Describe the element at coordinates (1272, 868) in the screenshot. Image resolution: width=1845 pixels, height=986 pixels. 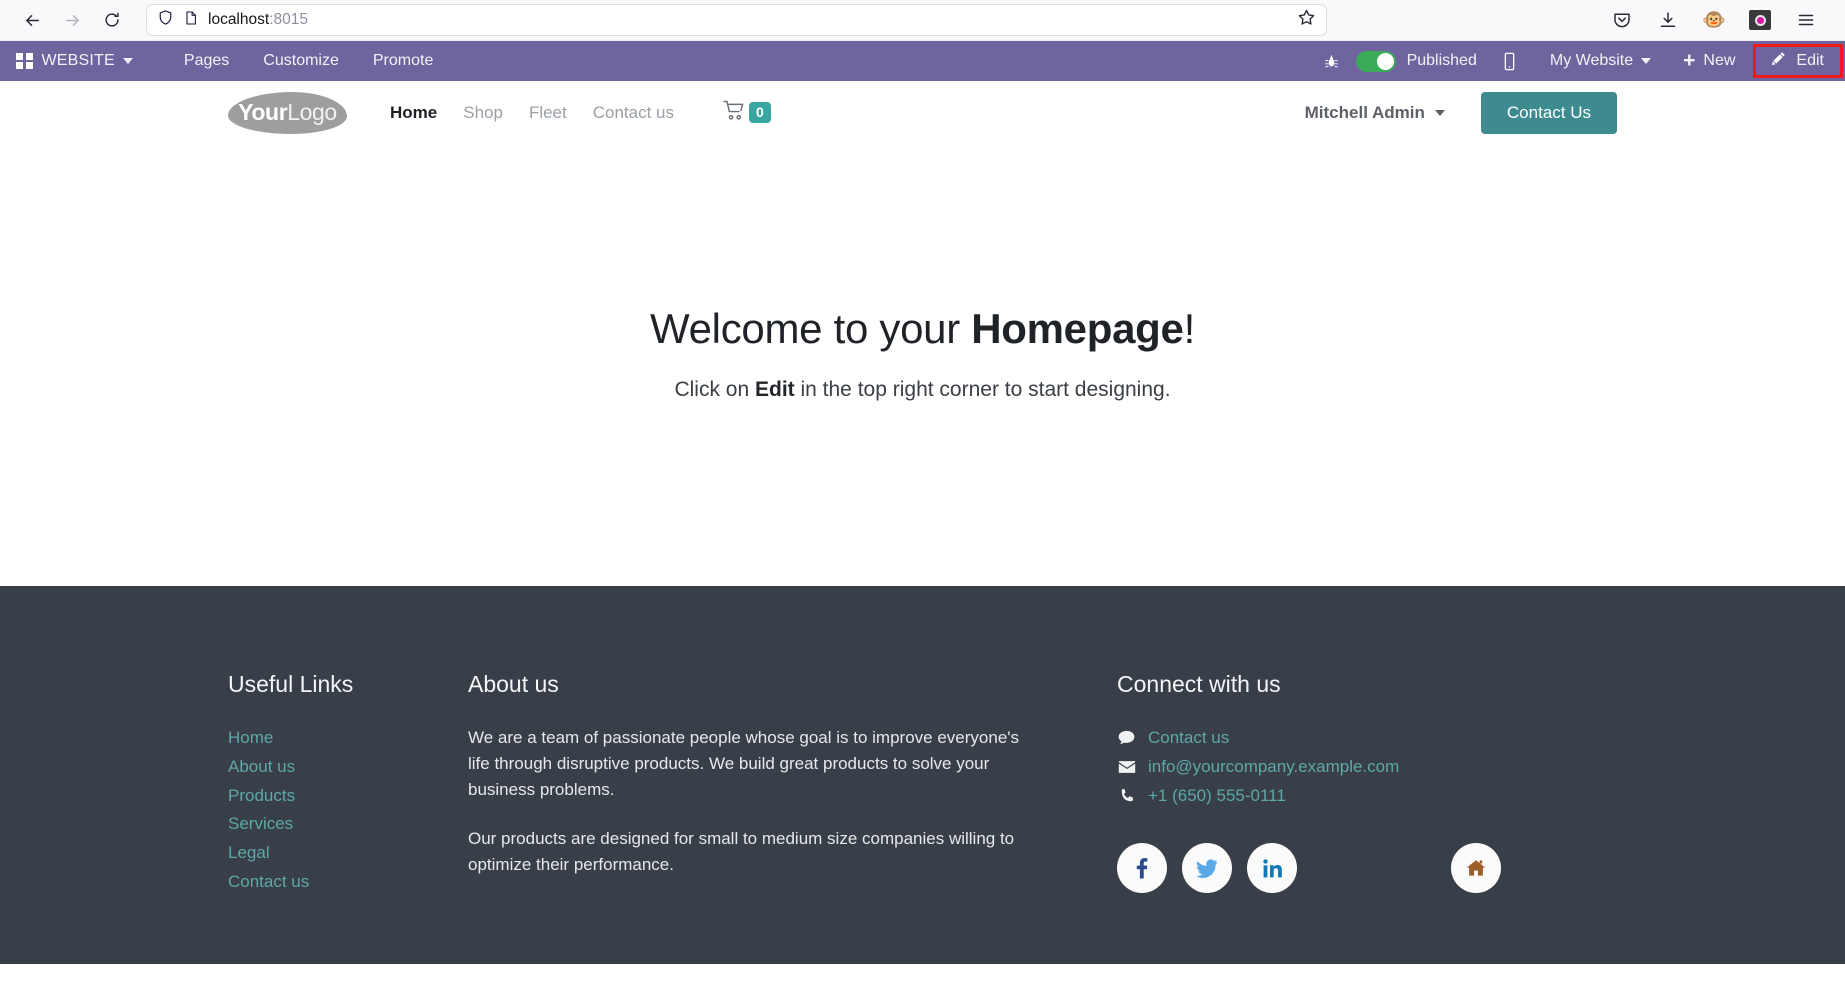
I see `linkedin-icon` at that location.